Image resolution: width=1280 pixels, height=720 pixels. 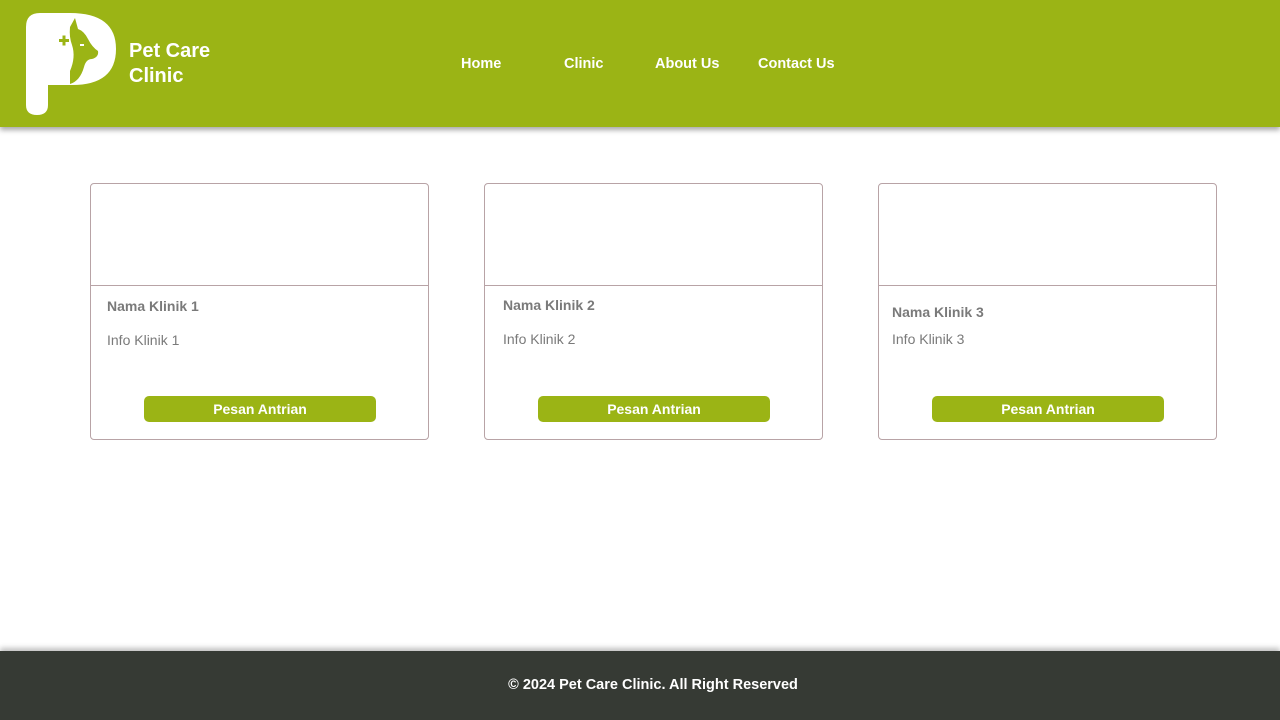 I want to click on nav-clinic: Clinic, so click(x=583, y=64).